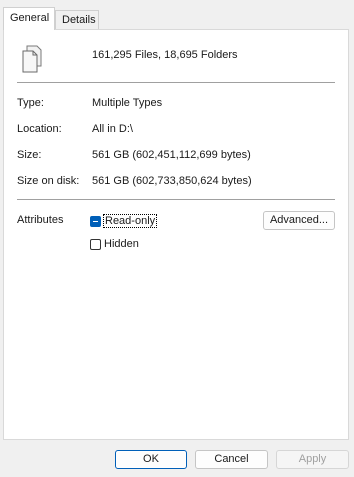 The width and height of the screenshot is (354, 477). I want to click on hidden-checkbox-row: Hidden, so click(114, 244).